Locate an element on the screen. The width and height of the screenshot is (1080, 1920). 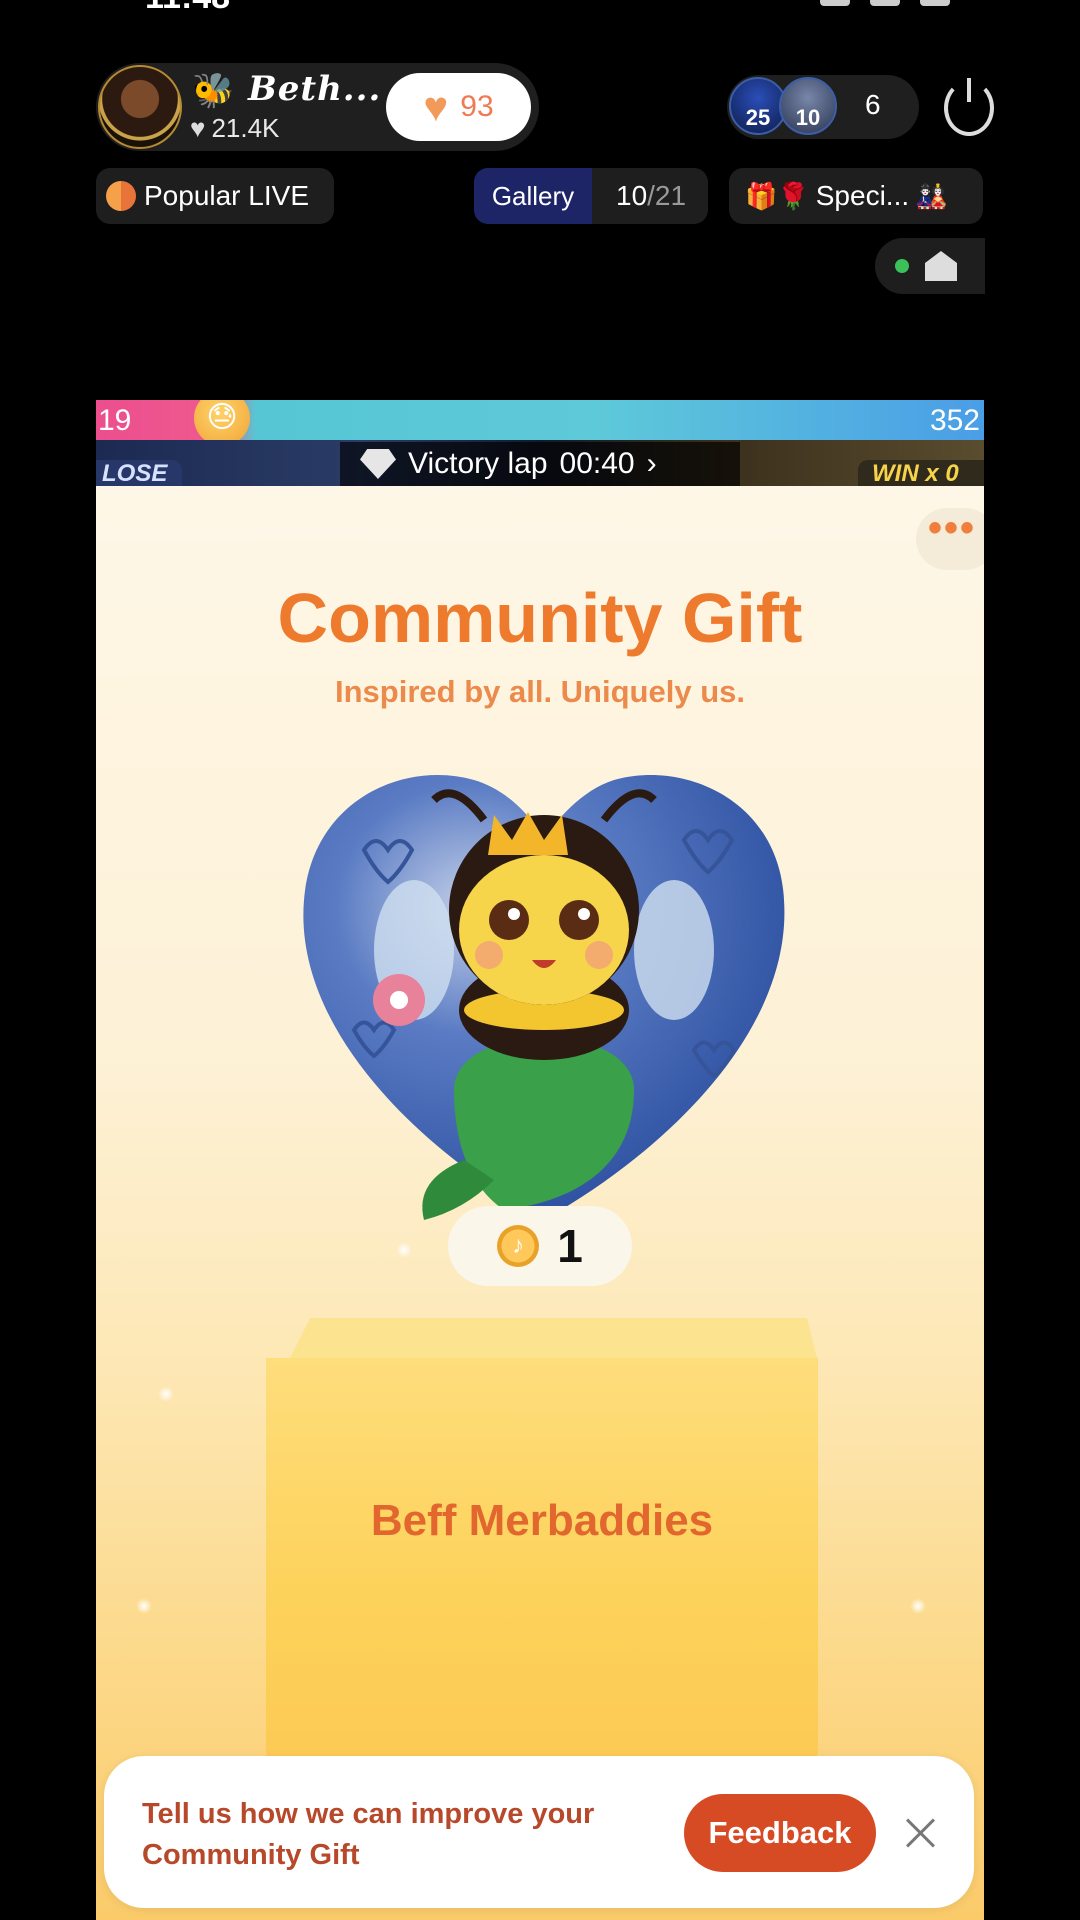
host-info: 🐝 Beth... ♥ 21.4K ♥ 93 is located at coordinates (317, 107).